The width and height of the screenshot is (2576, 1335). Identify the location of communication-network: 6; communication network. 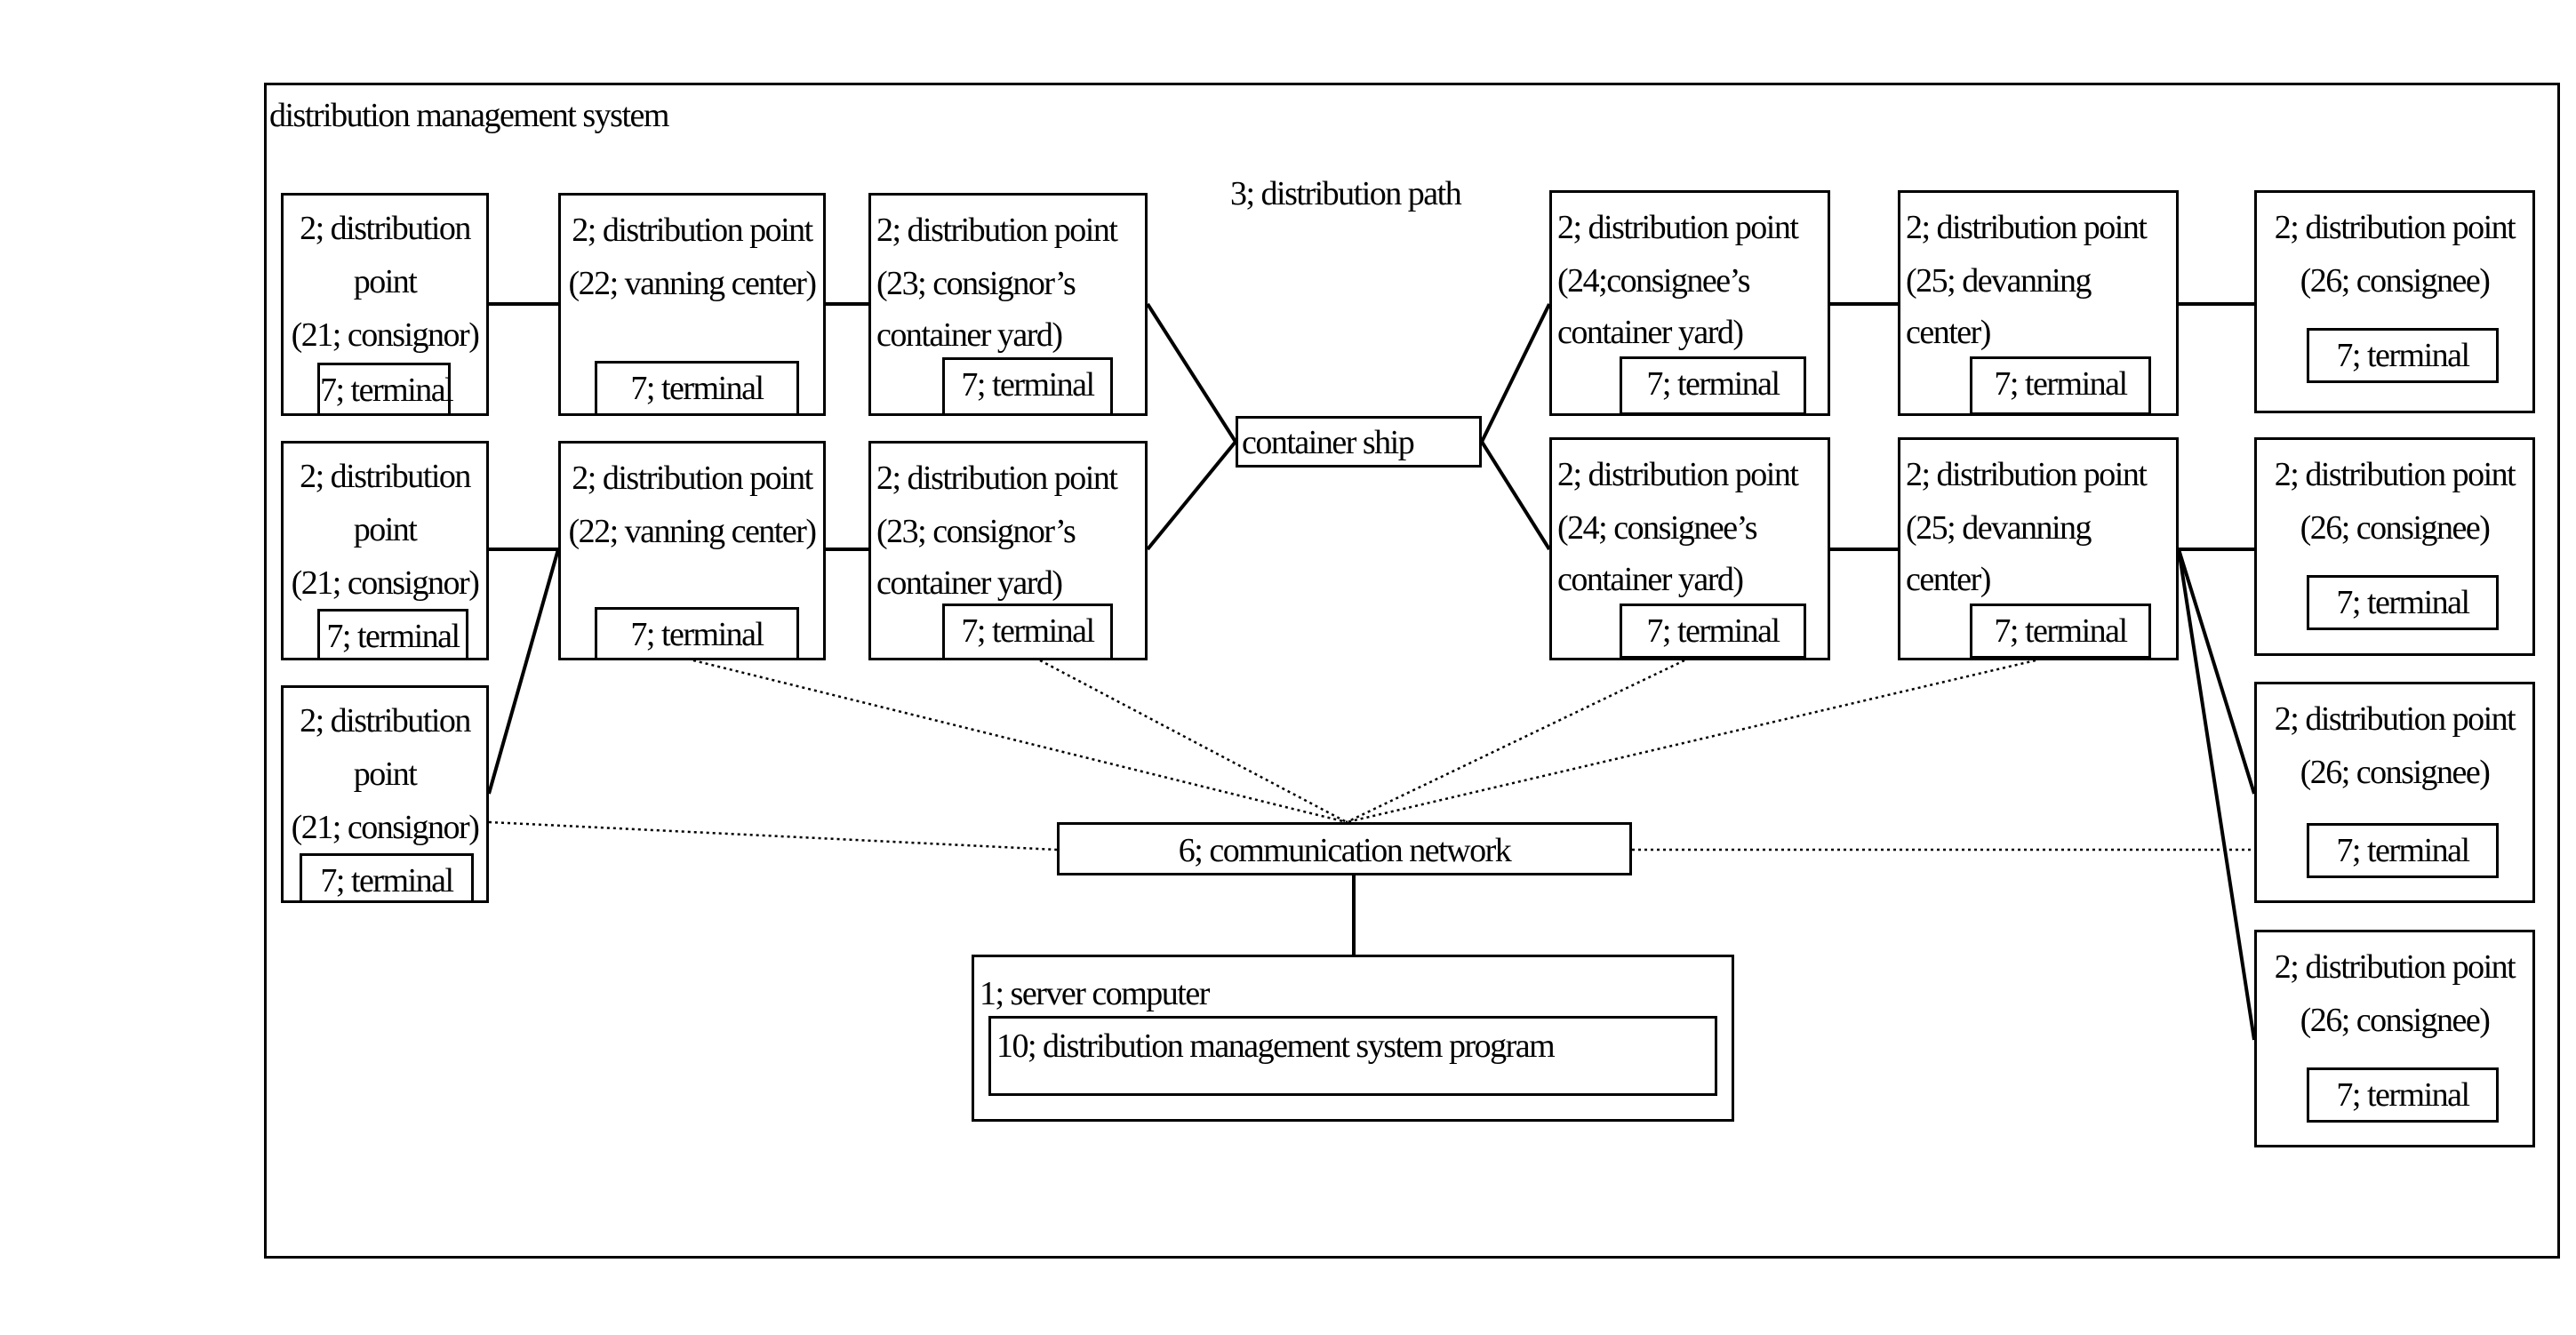
(1344, 848).